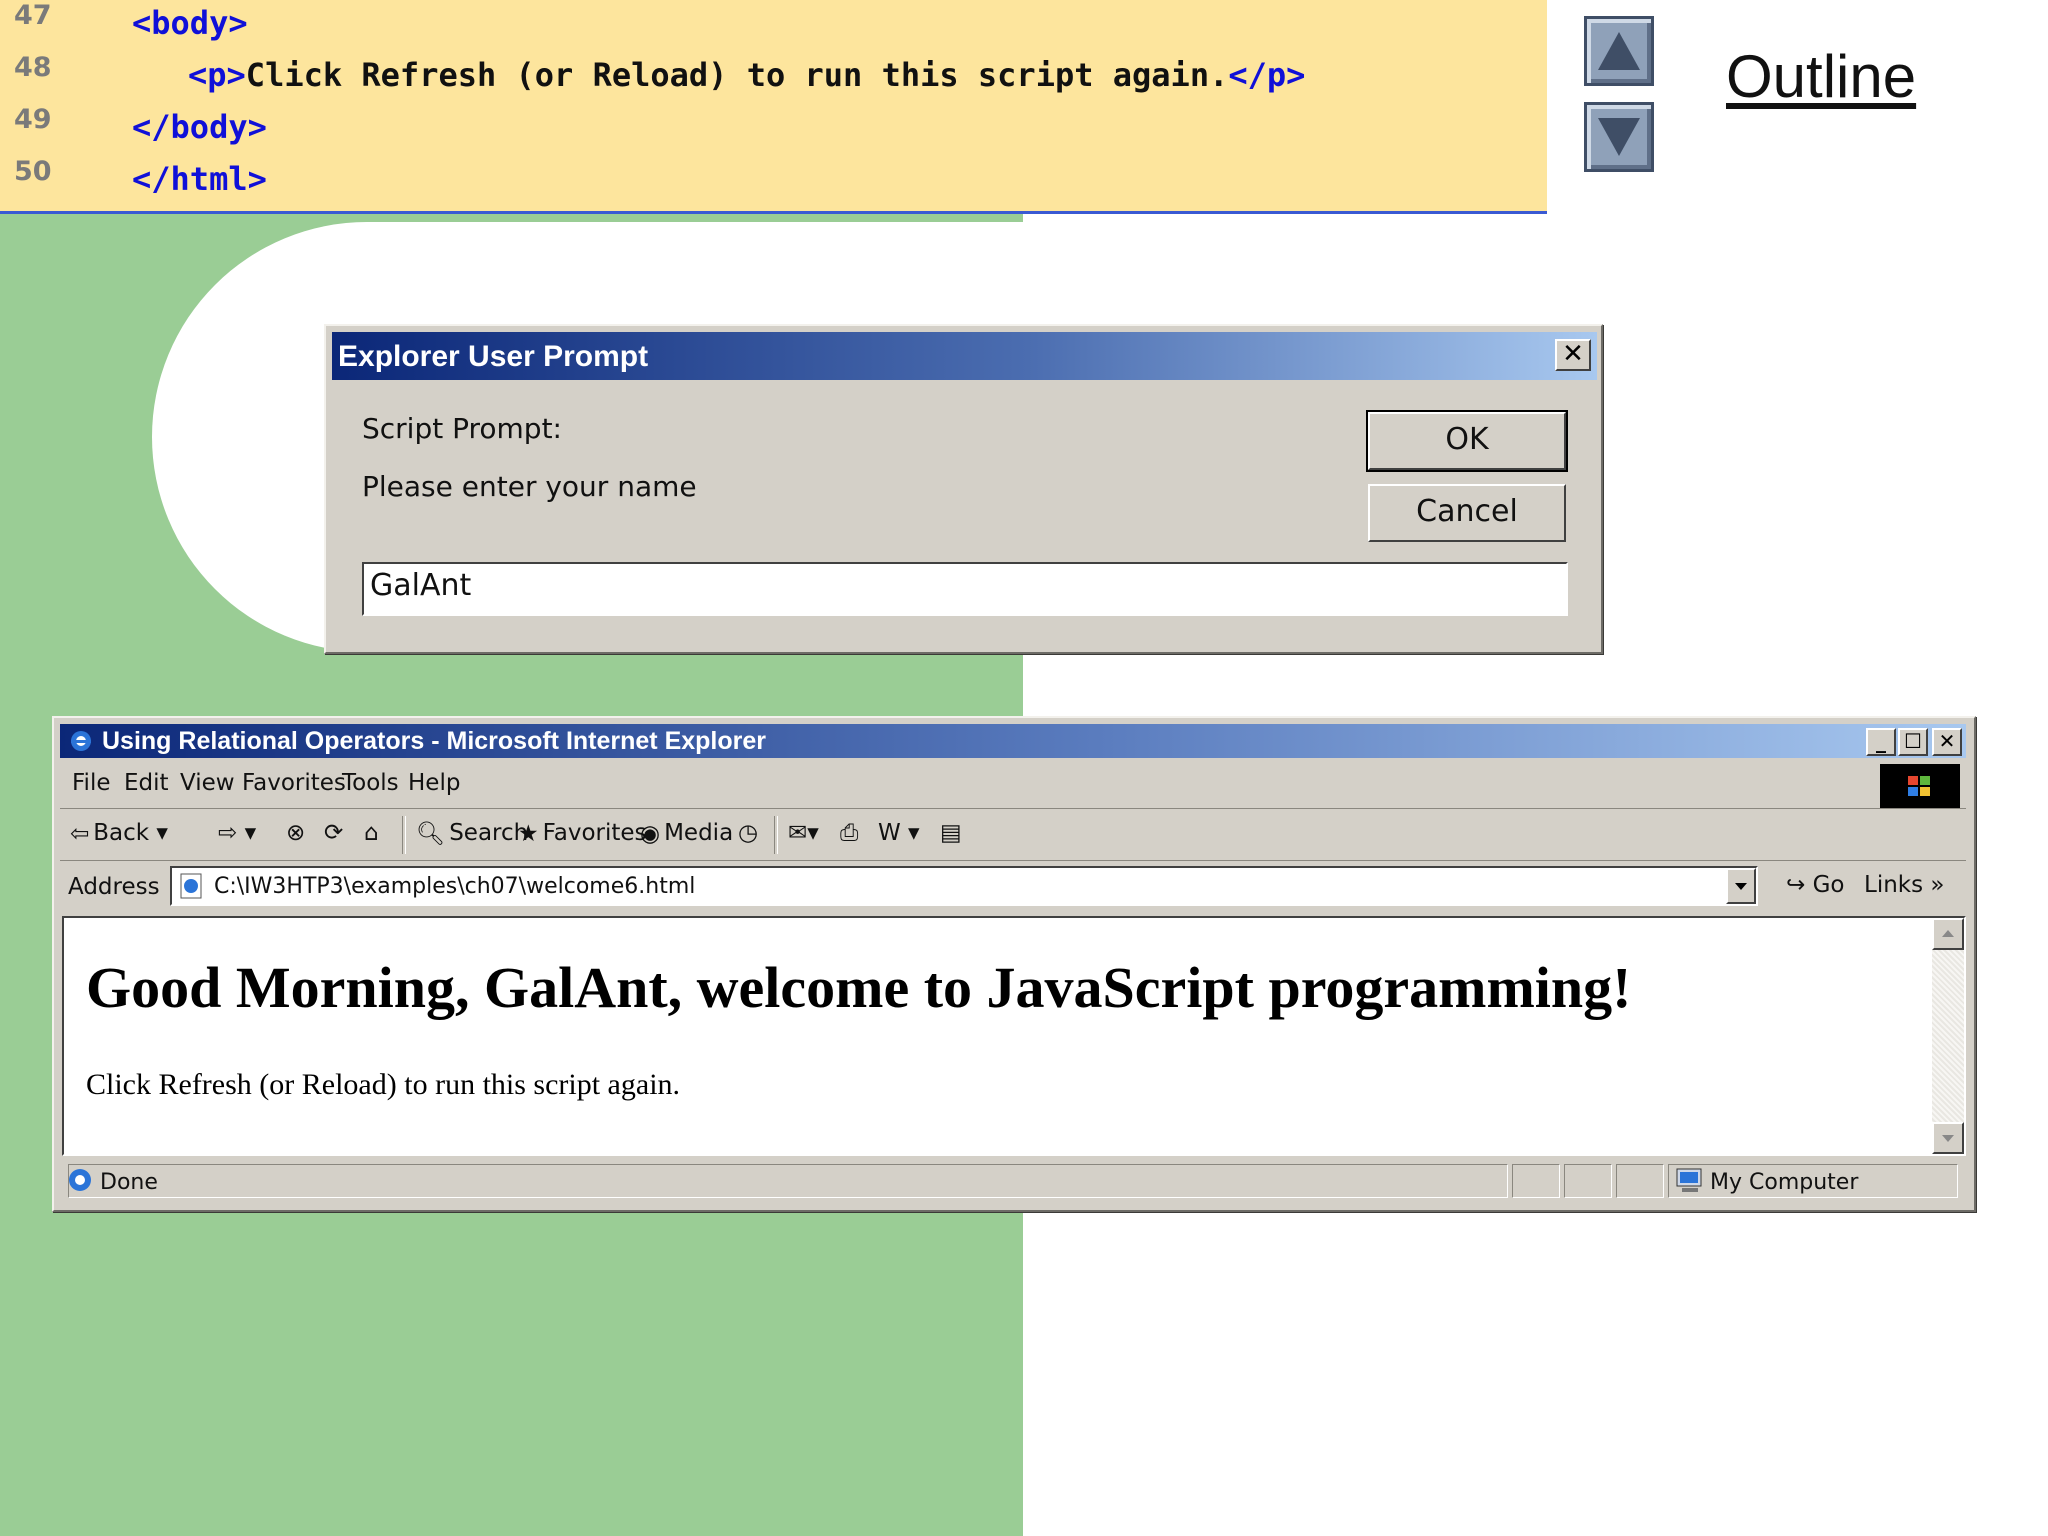  I want to click on line-number: 50, so click(33, 171).